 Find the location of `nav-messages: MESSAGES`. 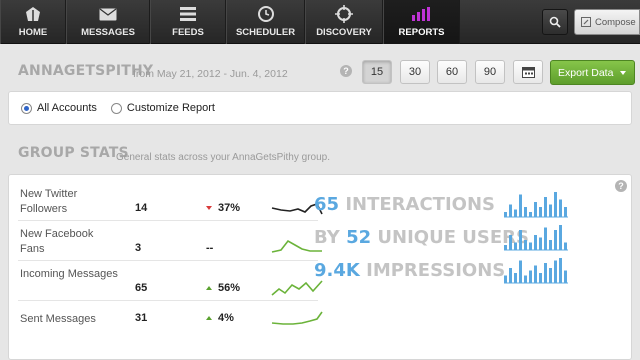

nav-messages: MESSAGES is located at coordinates (108, 22).